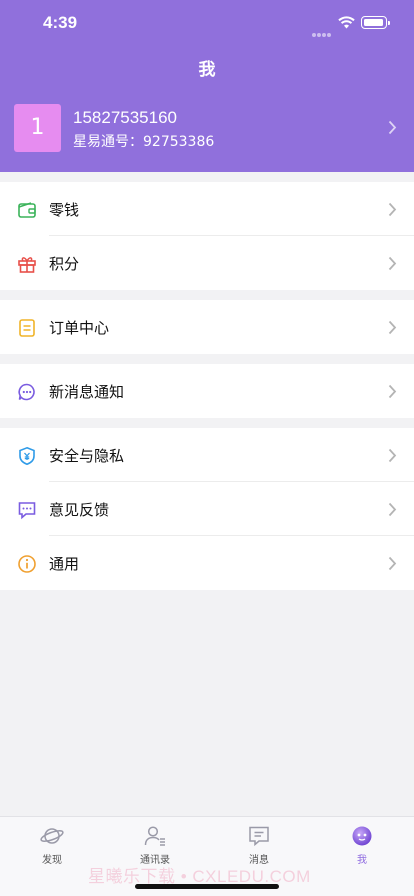 Image resolution: width=414 pixels, height=896 pixels. Describe the element at coordinates (27, 265) in the screenshot. I see `gift-icon` at that location.